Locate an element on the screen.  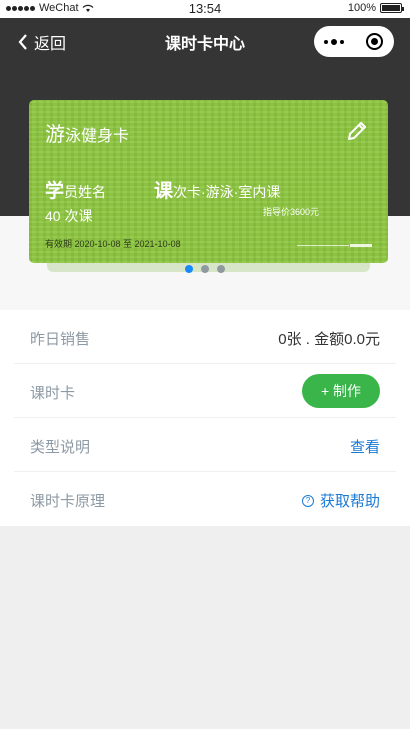
more-menu-icon is located at coordinates (334, 41).